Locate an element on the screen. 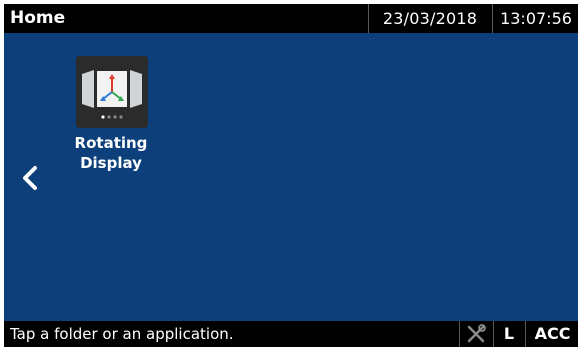 This screenshot has height=351, width=582. status-bar: Tap a folder or an application. L ACC is located at coordinates (291, 334).